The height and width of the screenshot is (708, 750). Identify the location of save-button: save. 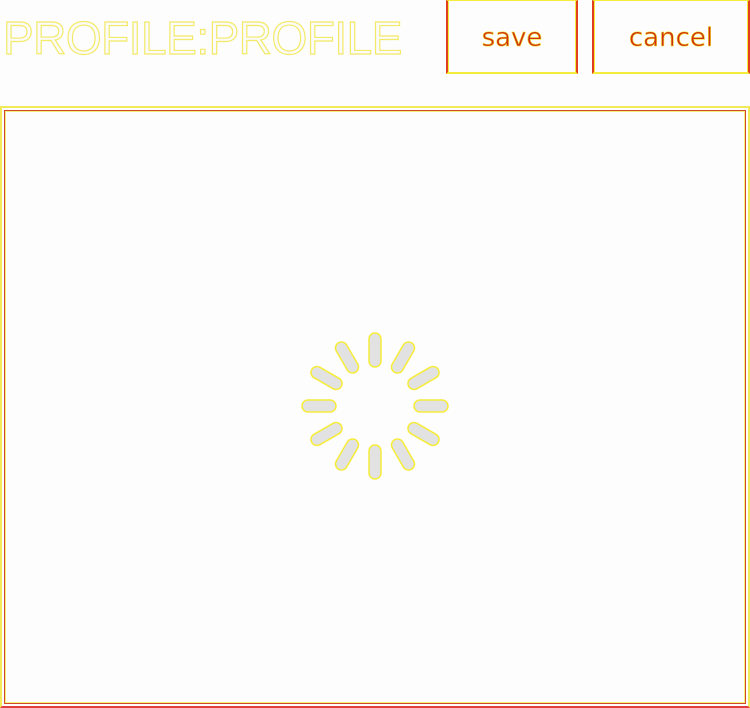
(512, 37).